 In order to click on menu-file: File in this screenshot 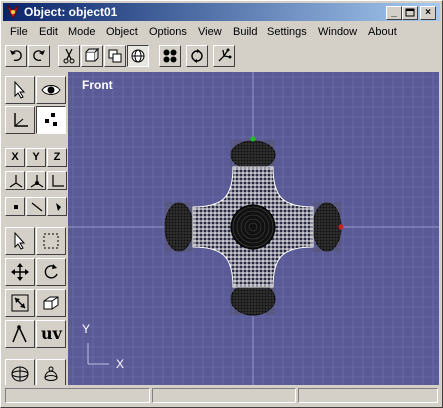, I will do `click(19, 32)`.